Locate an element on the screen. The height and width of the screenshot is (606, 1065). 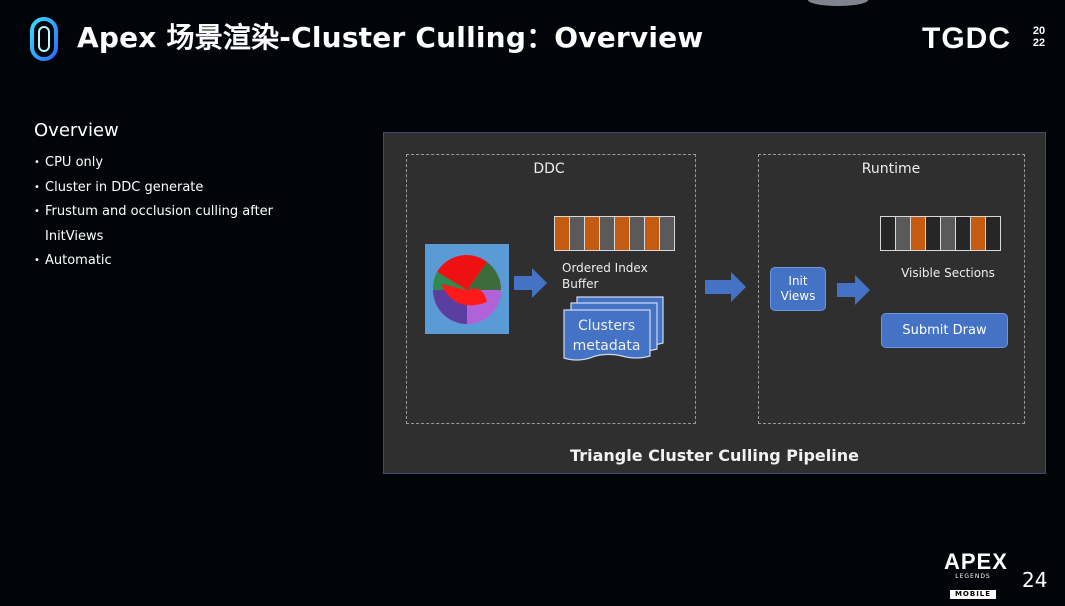
init-views-box: Init Views is located at coordinates (798, 289).